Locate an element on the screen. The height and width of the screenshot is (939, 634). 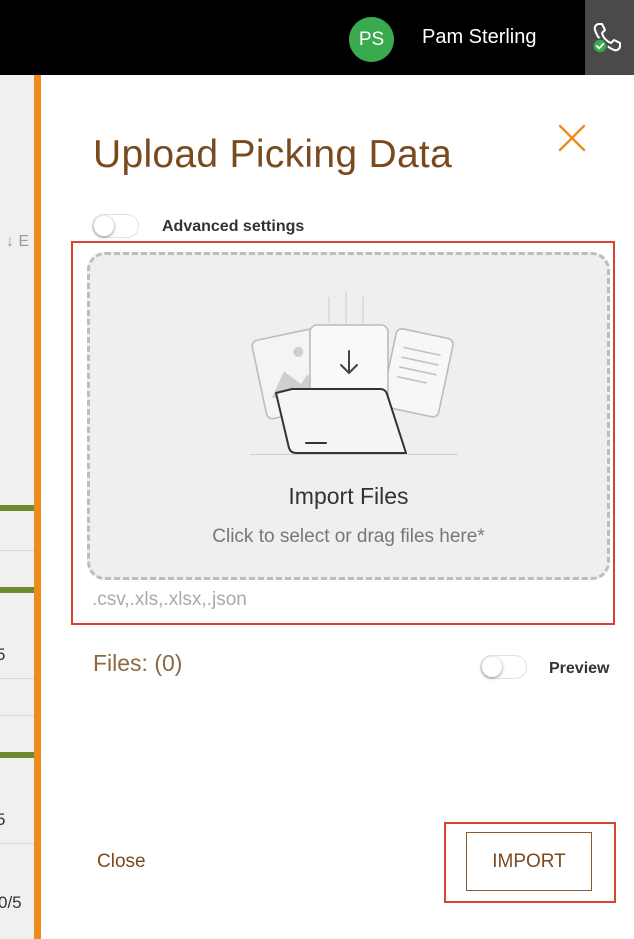
import-button: IMPORT is located at coordinates (529, 861).